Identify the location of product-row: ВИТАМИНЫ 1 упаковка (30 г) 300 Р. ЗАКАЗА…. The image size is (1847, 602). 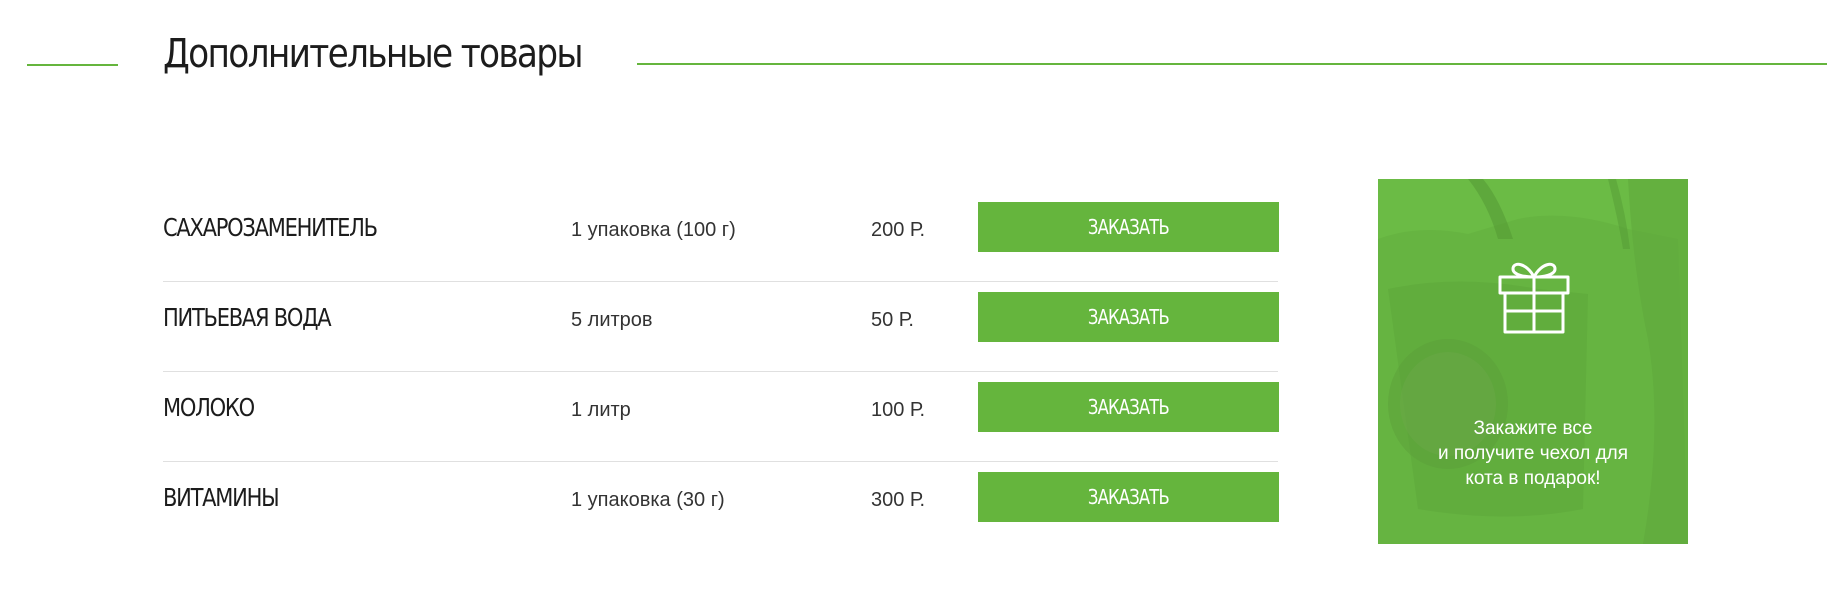
(721, 506).